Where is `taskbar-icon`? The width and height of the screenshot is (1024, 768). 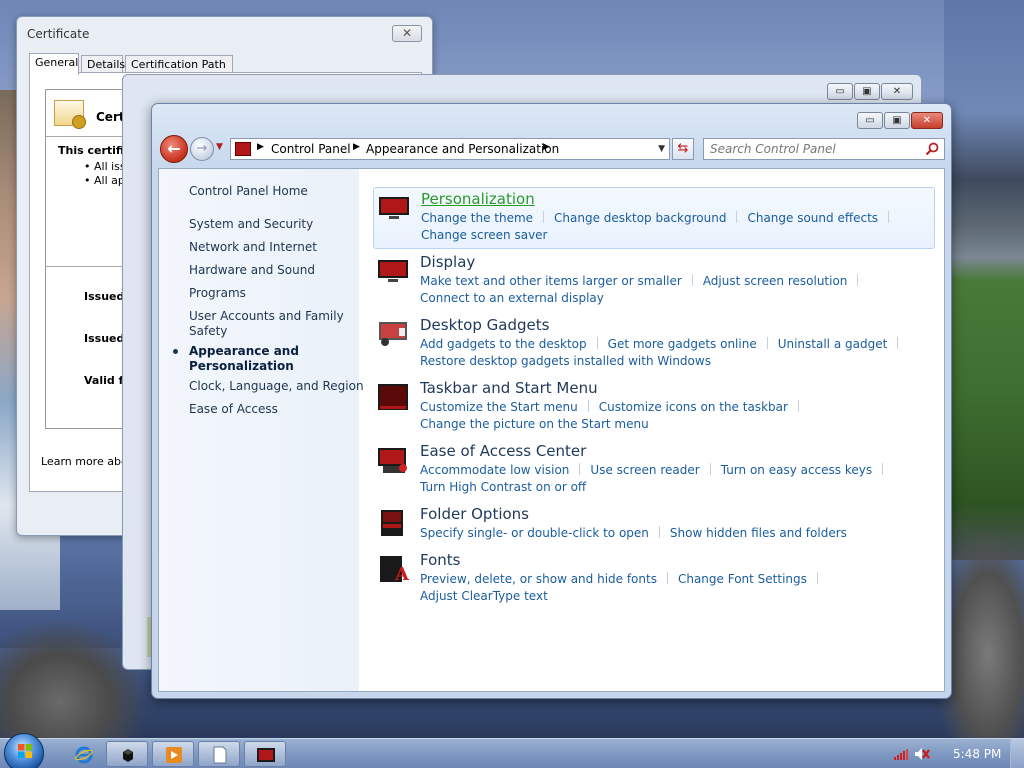
taskbar-icon is located at coordinates (393, 397).